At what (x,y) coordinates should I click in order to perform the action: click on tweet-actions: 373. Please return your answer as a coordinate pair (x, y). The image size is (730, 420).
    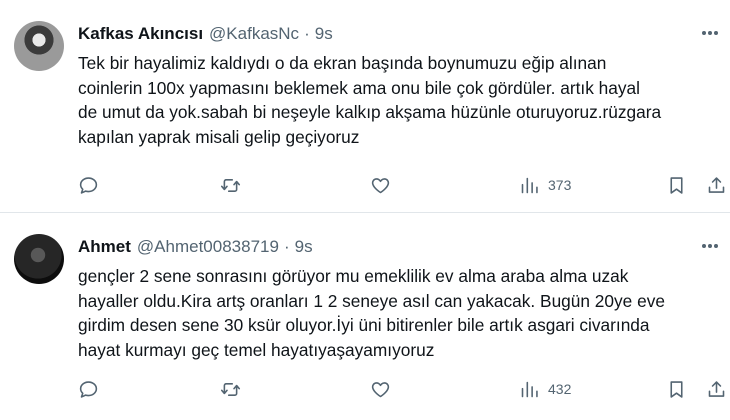
    Looking at the image, I should click on (365, 185).